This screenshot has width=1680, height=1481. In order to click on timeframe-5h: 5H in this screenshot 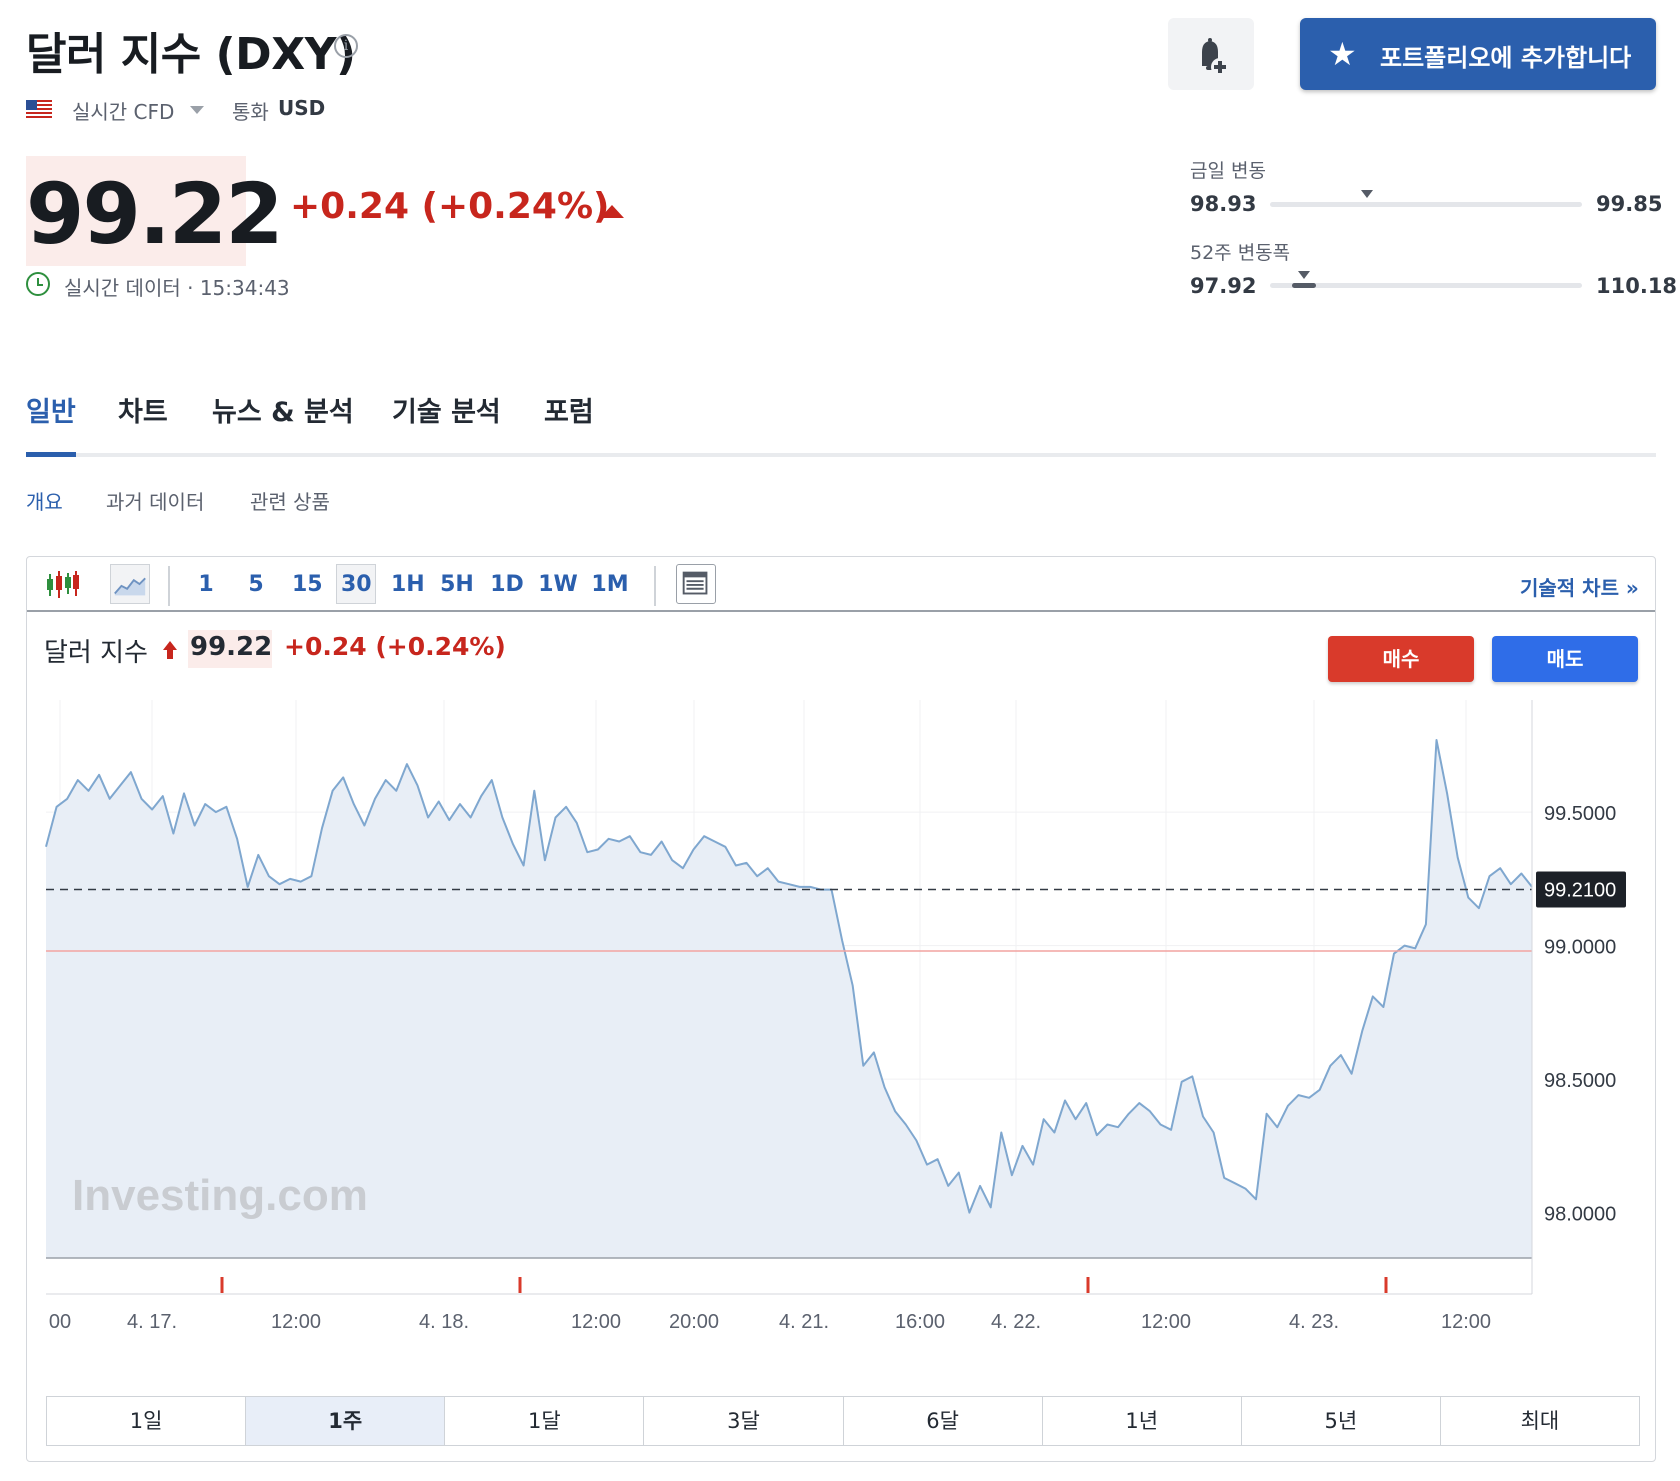, I will do `click(457, 584)`.